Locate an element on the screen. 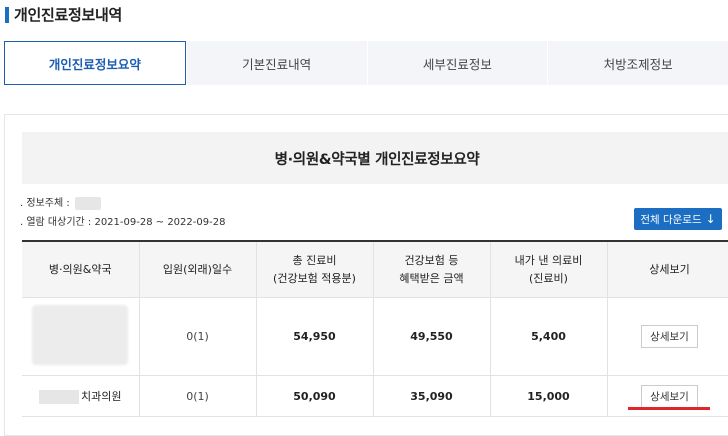  header-paid: 내가 낸 의료비 (진료비) is located at coordinates (548, 269).